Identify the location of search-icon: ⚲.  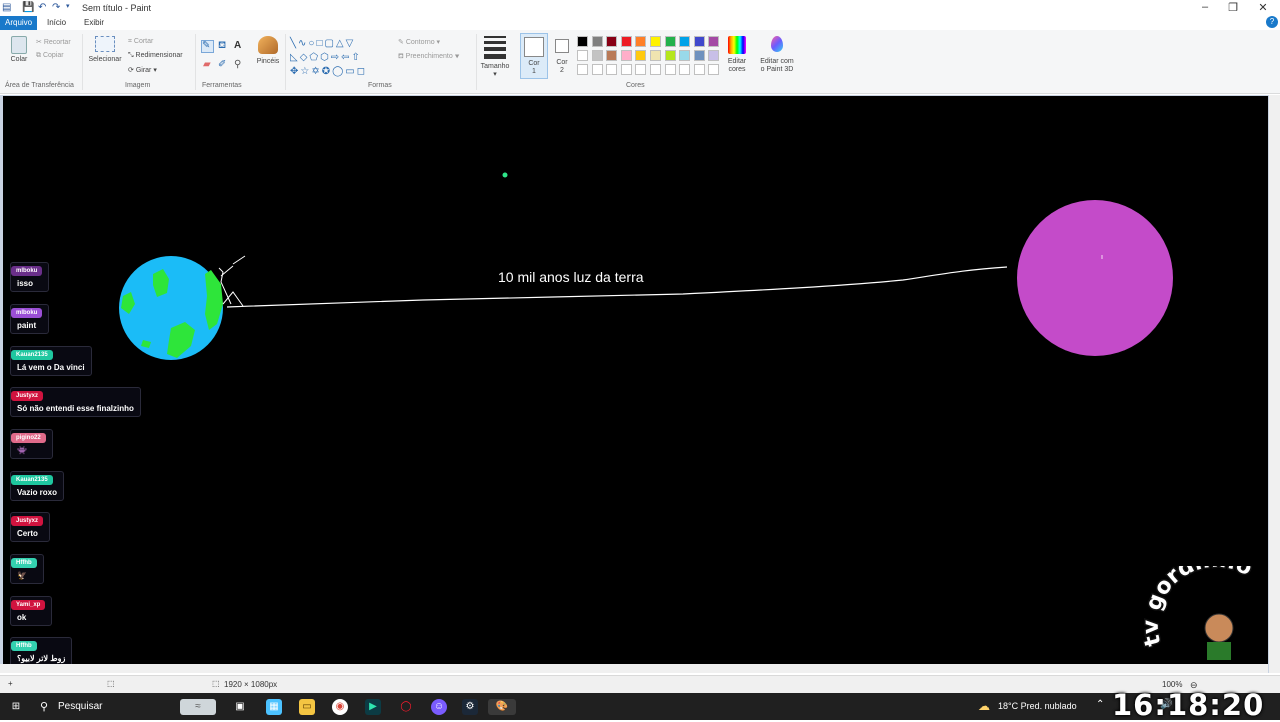
(44, 706).